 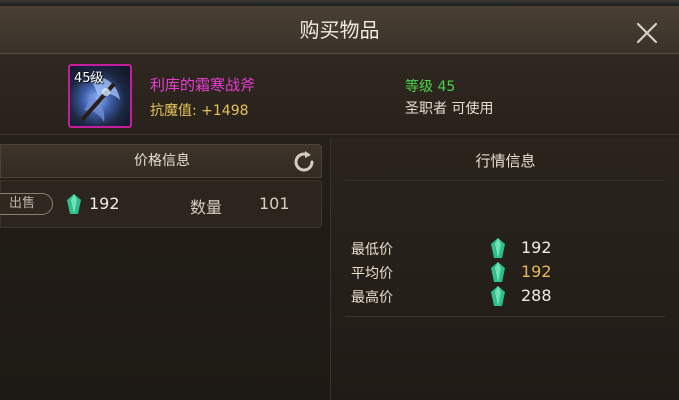 I want to click on market-row-highest: 最高价 288, so click(x=505, y=296).